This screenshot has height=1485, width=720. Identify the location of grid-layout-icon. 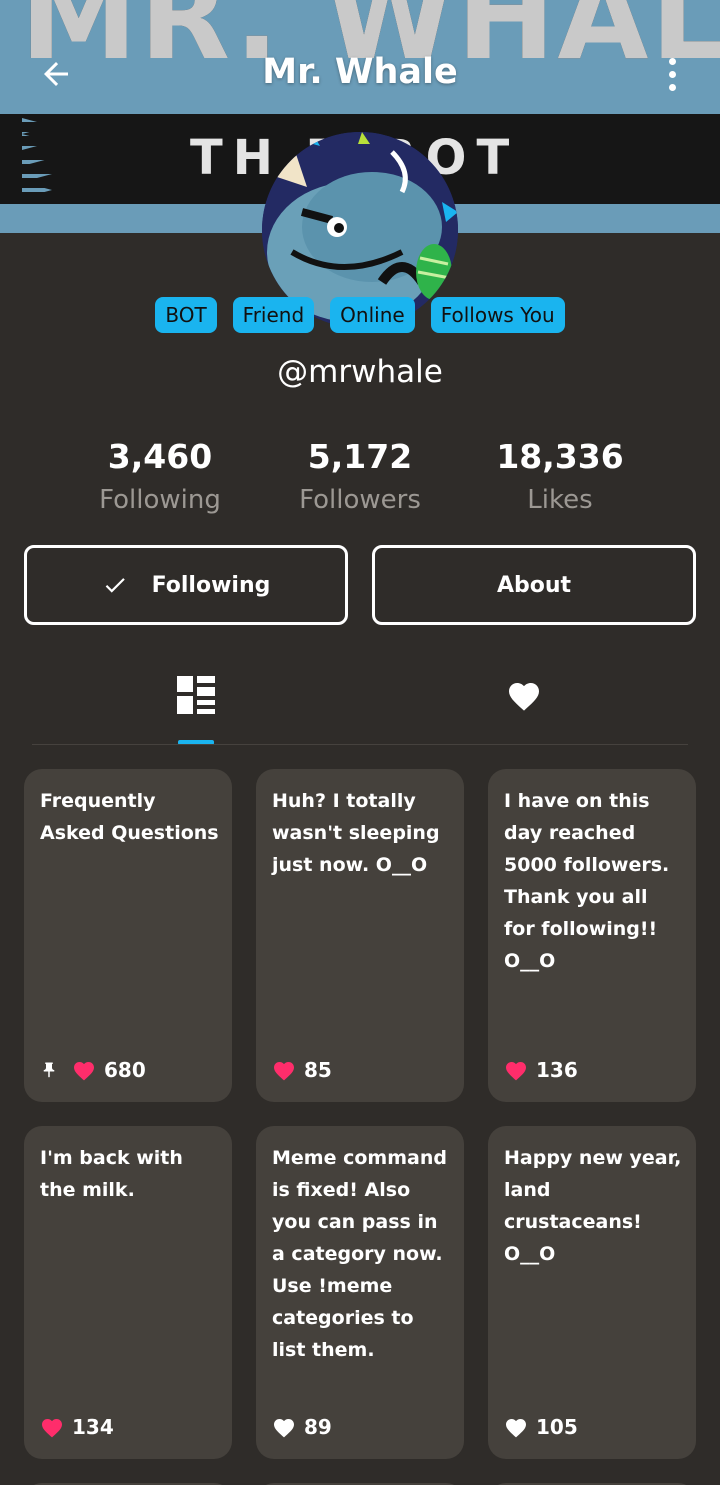
(196, 695).